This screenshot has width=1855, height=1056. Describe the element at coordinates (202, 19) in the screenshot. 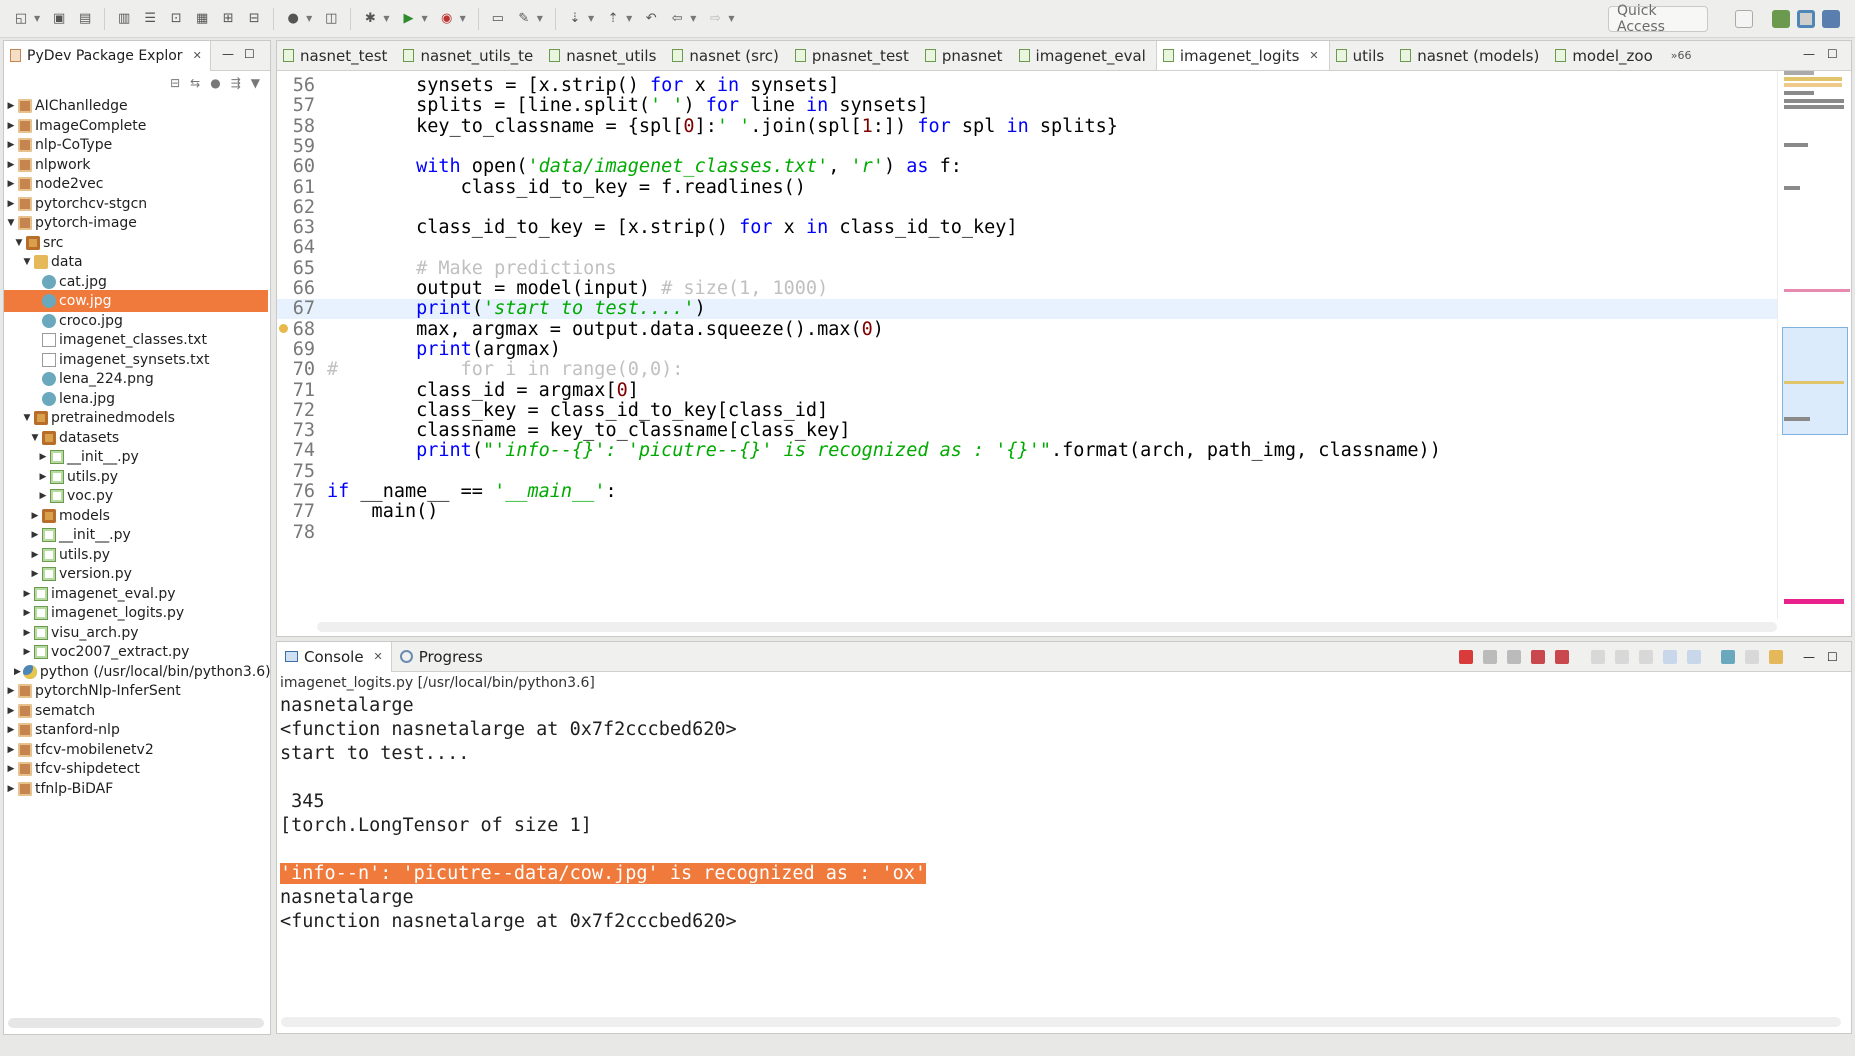

I see `console-view-icon: ▦` at that location.